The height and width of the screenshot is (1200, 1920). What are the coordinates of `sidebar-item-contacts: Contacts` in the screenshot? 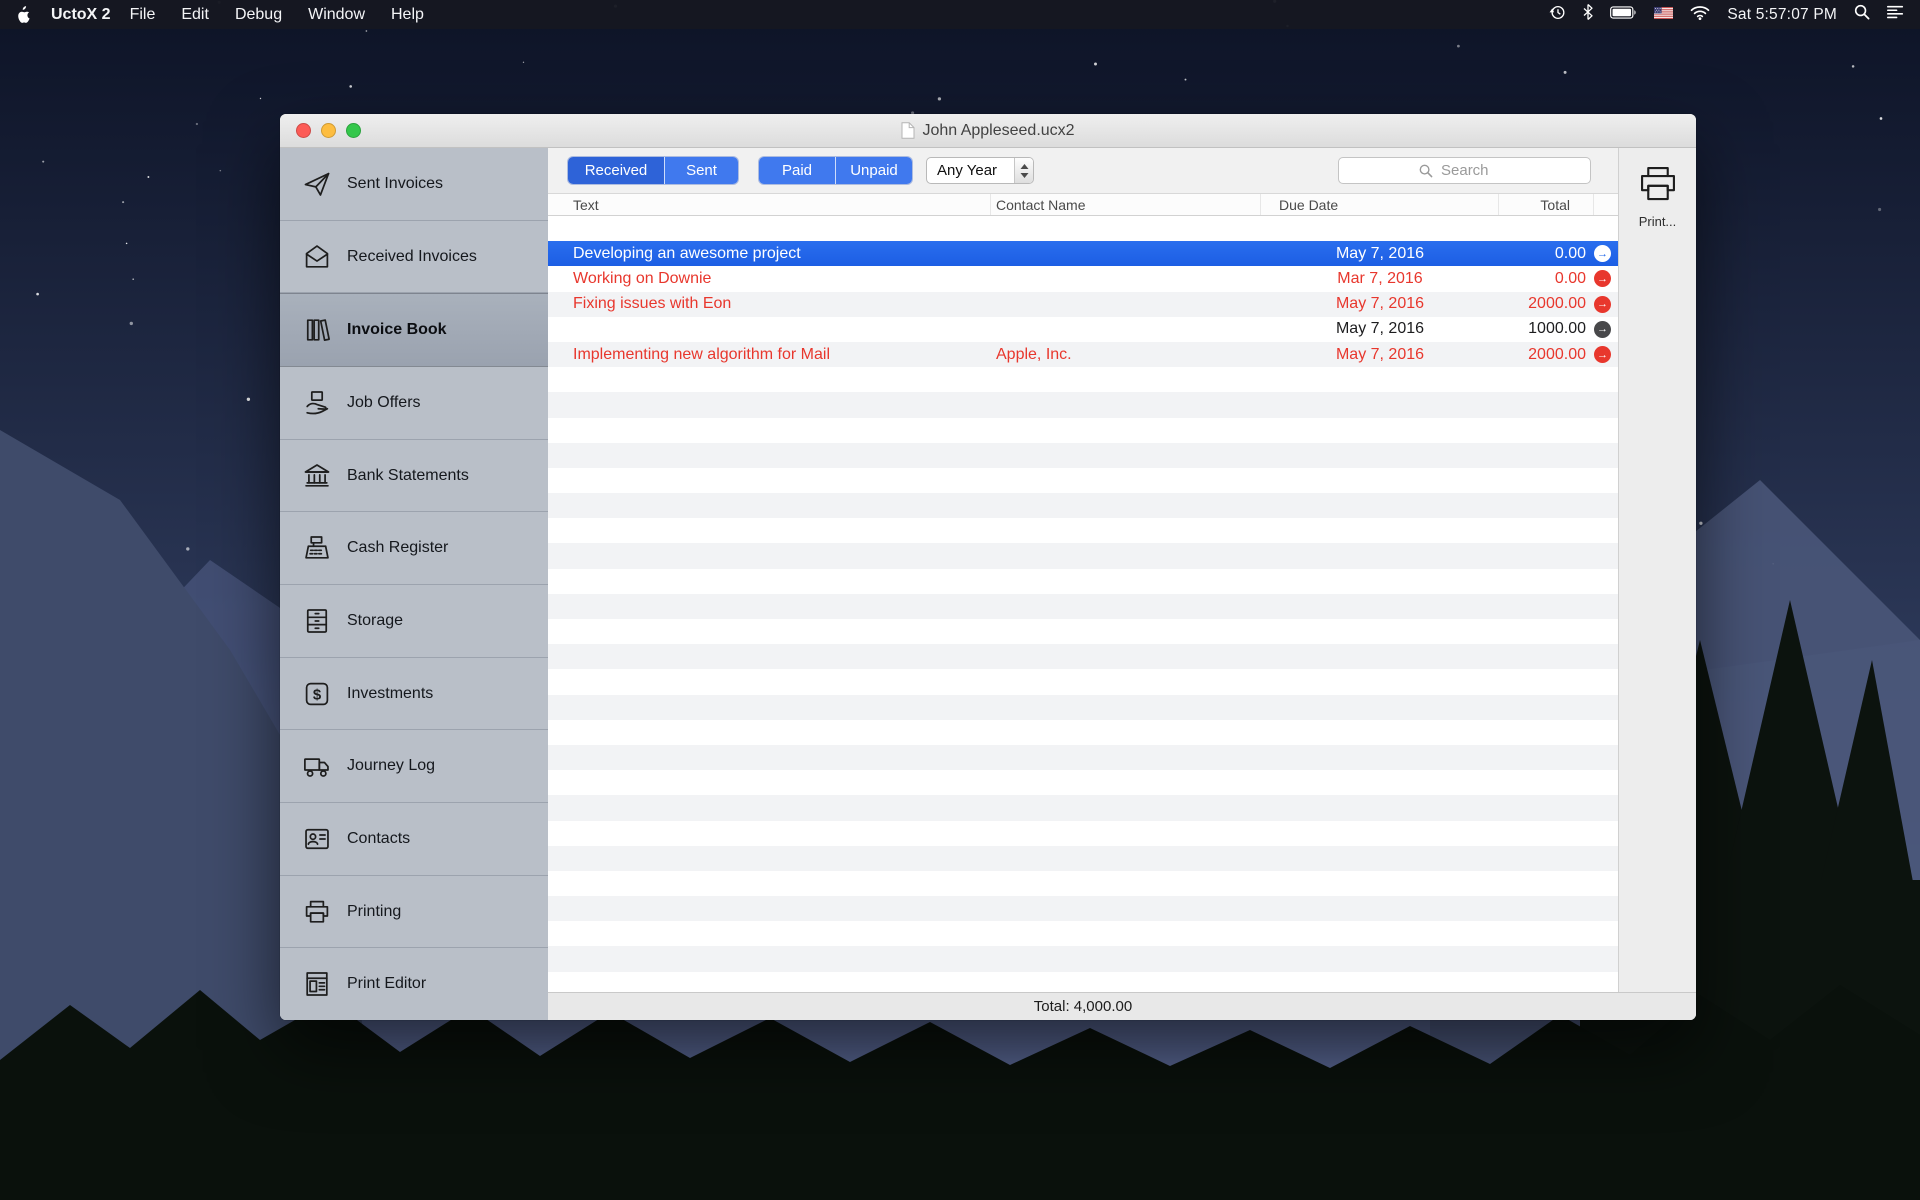 It's located at (414, 839).